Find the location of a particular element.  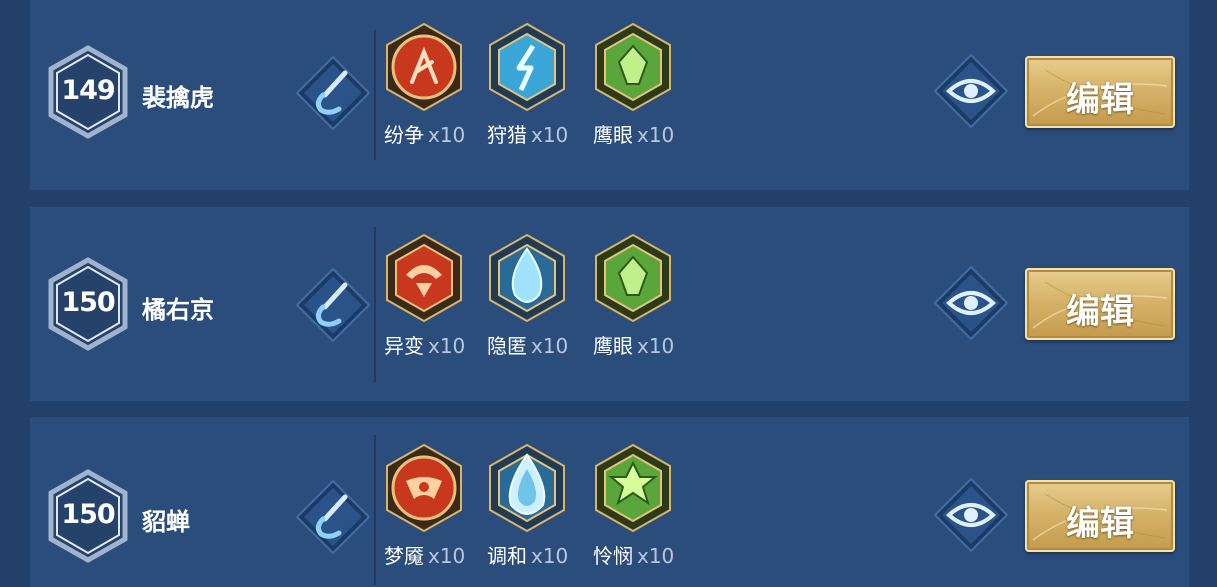

rune-name: 调和 is located at coordinates (507, 556).